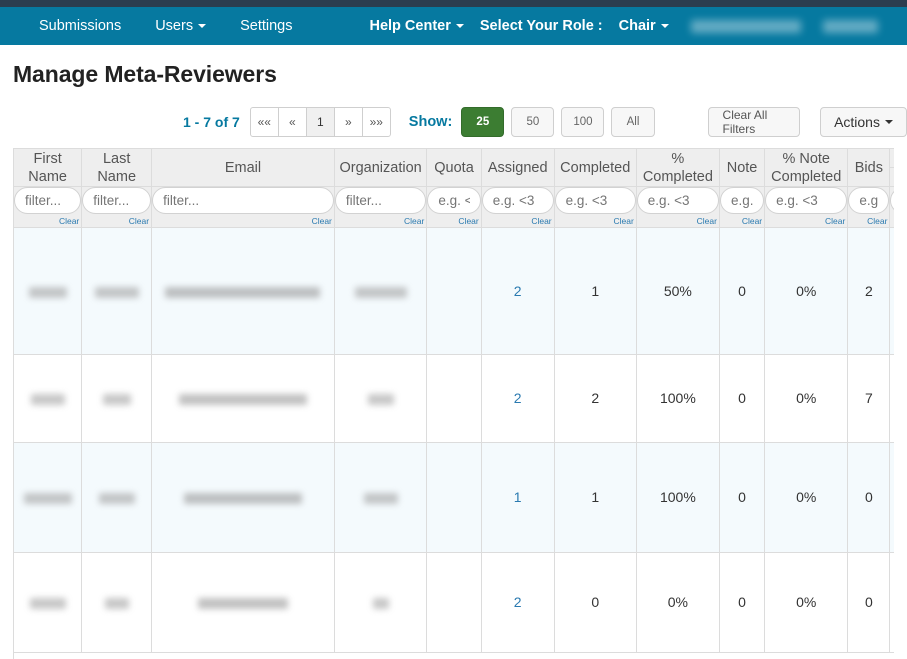 The width and height of the screenshot is (907, 659). I want to click on page-size-all-button: All, so click(633, 122).